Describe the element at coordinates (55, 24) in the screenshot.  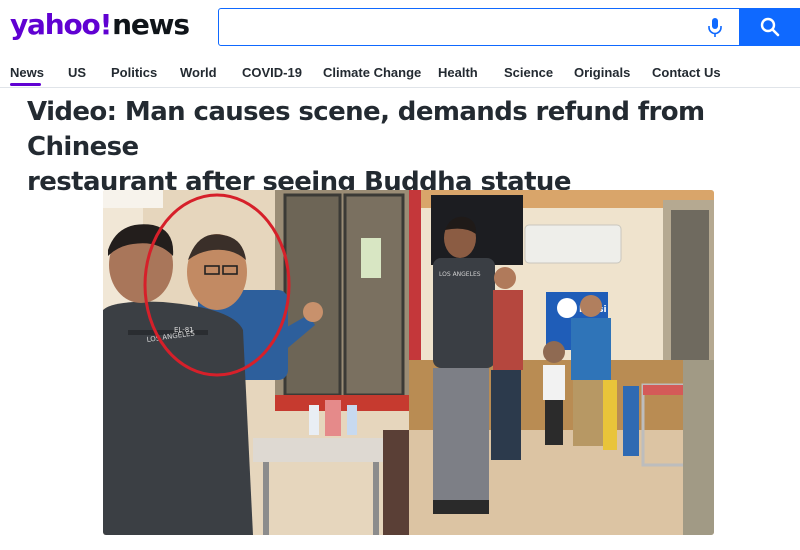
I see `logo-brand: yahoo` at that location.